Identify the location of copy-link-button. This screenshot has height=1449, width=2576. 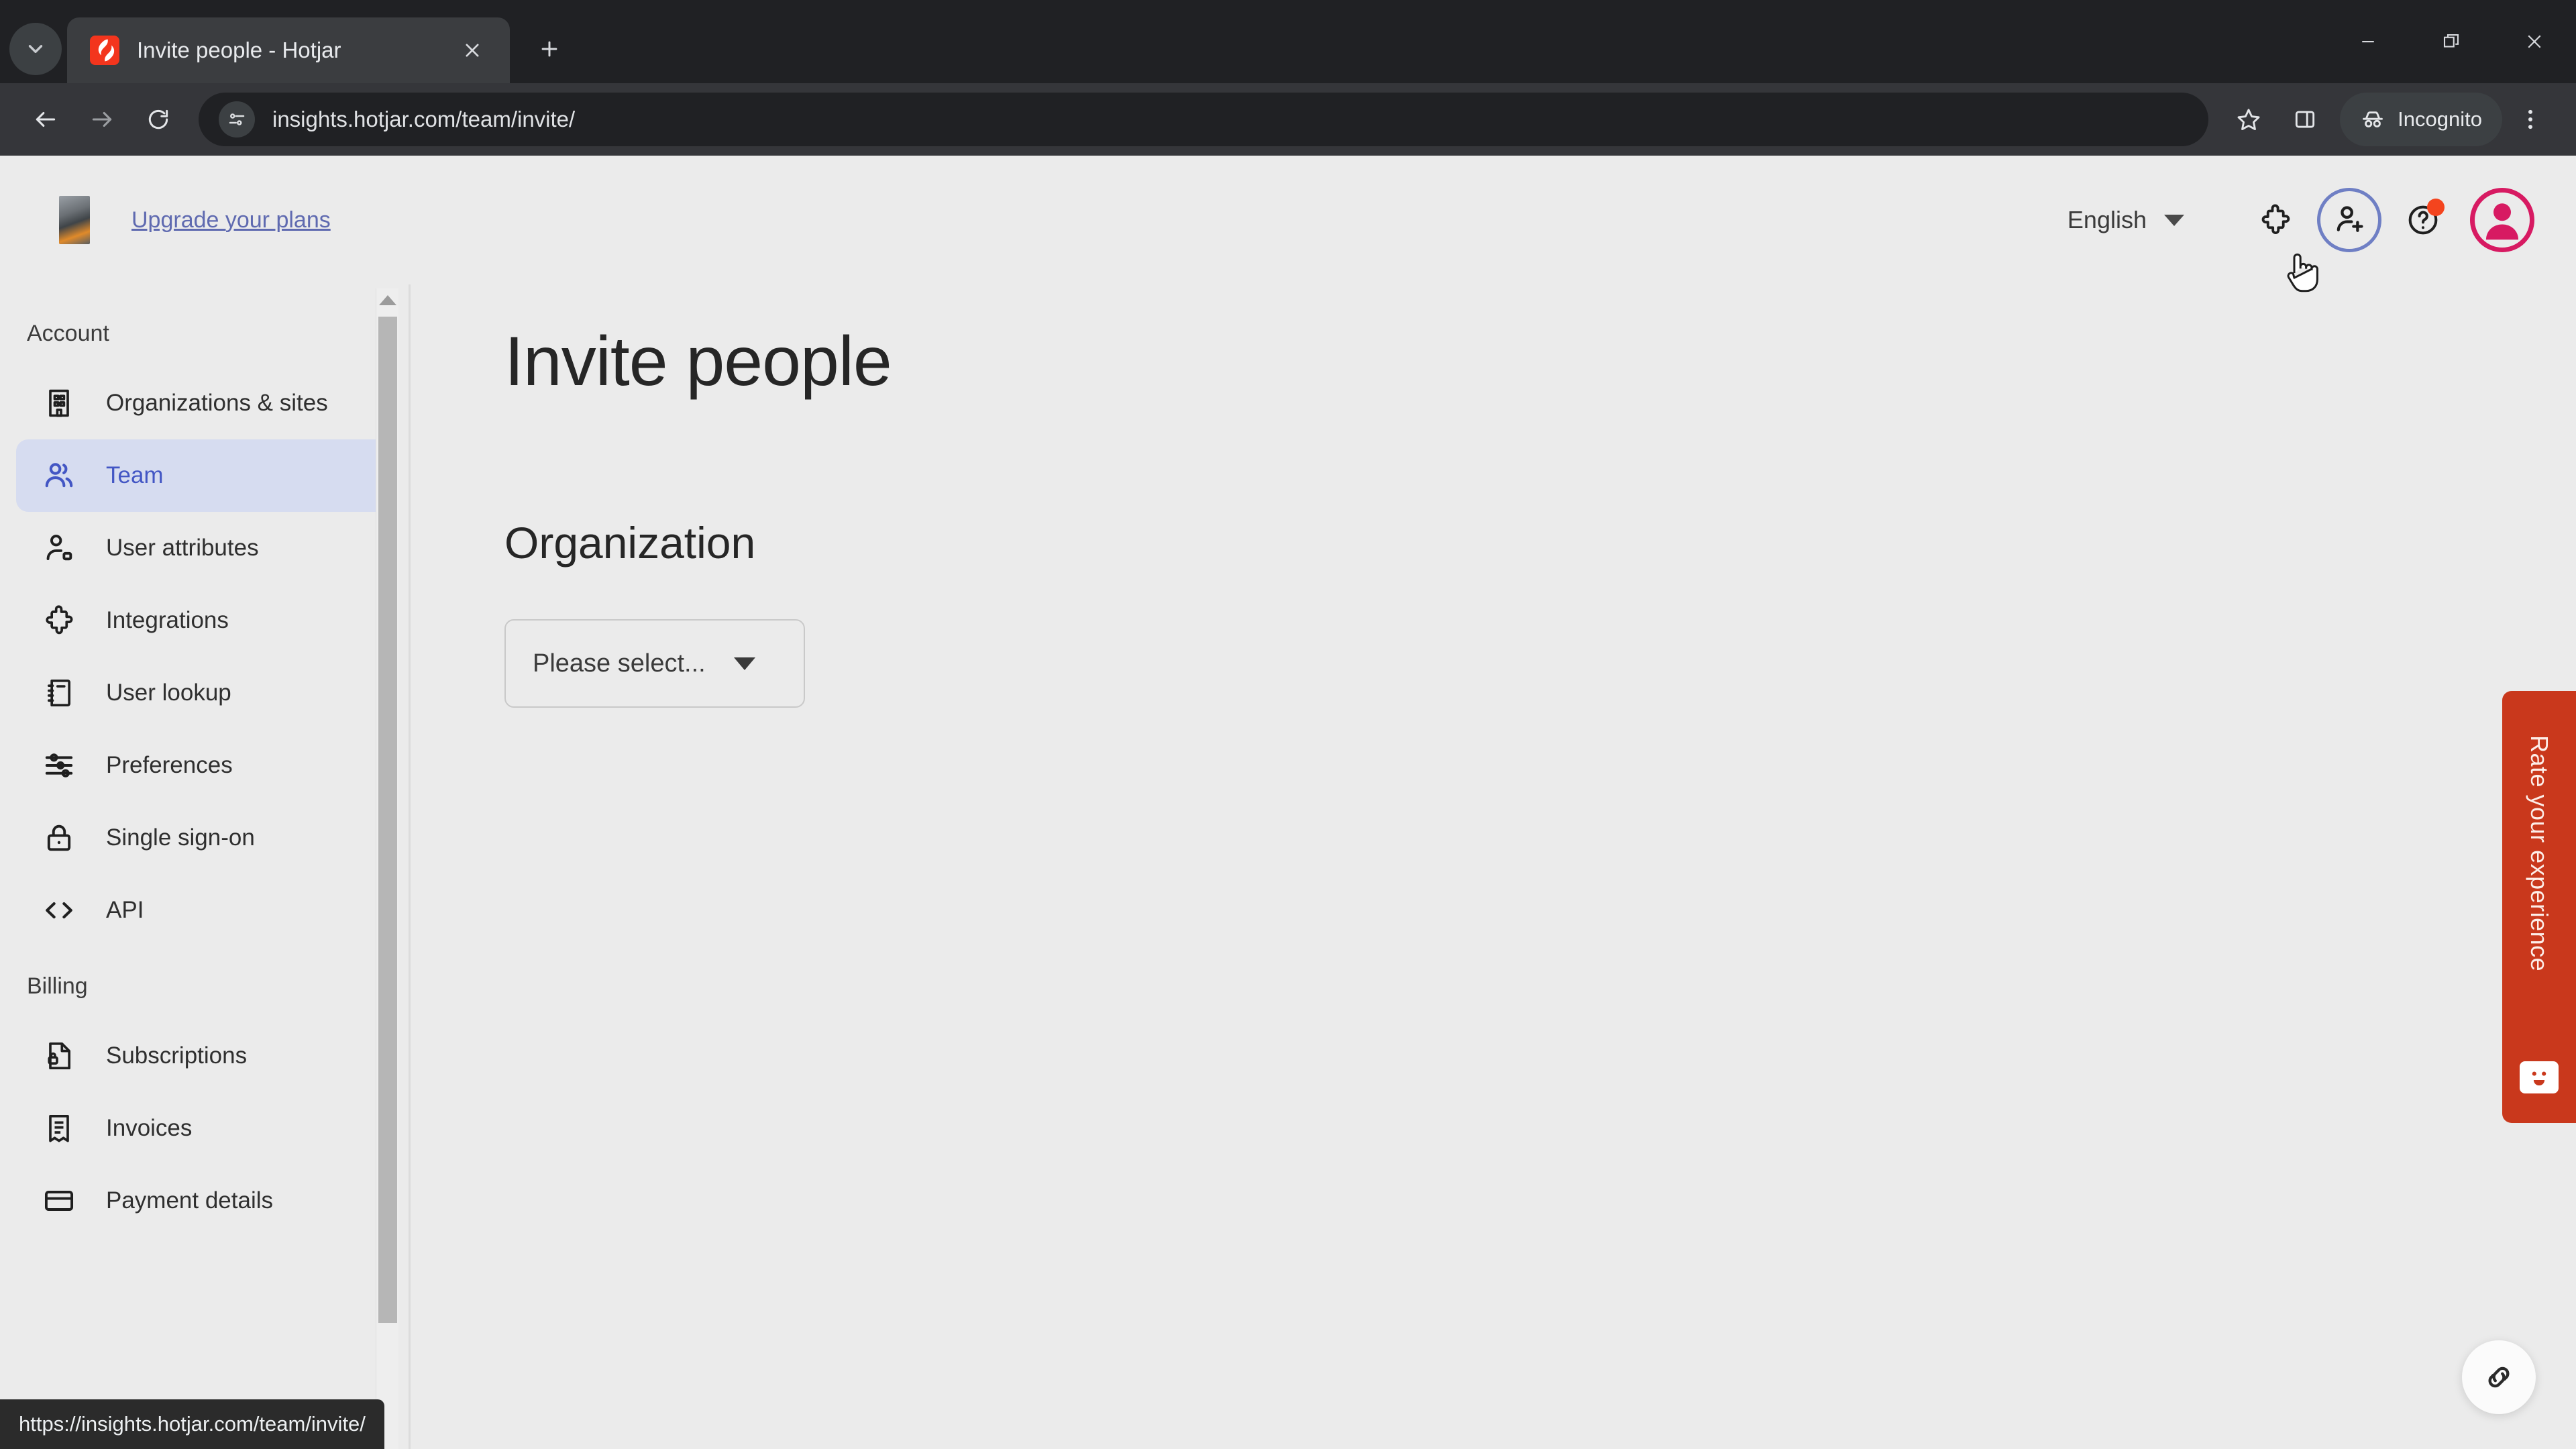
(2499, 1377).